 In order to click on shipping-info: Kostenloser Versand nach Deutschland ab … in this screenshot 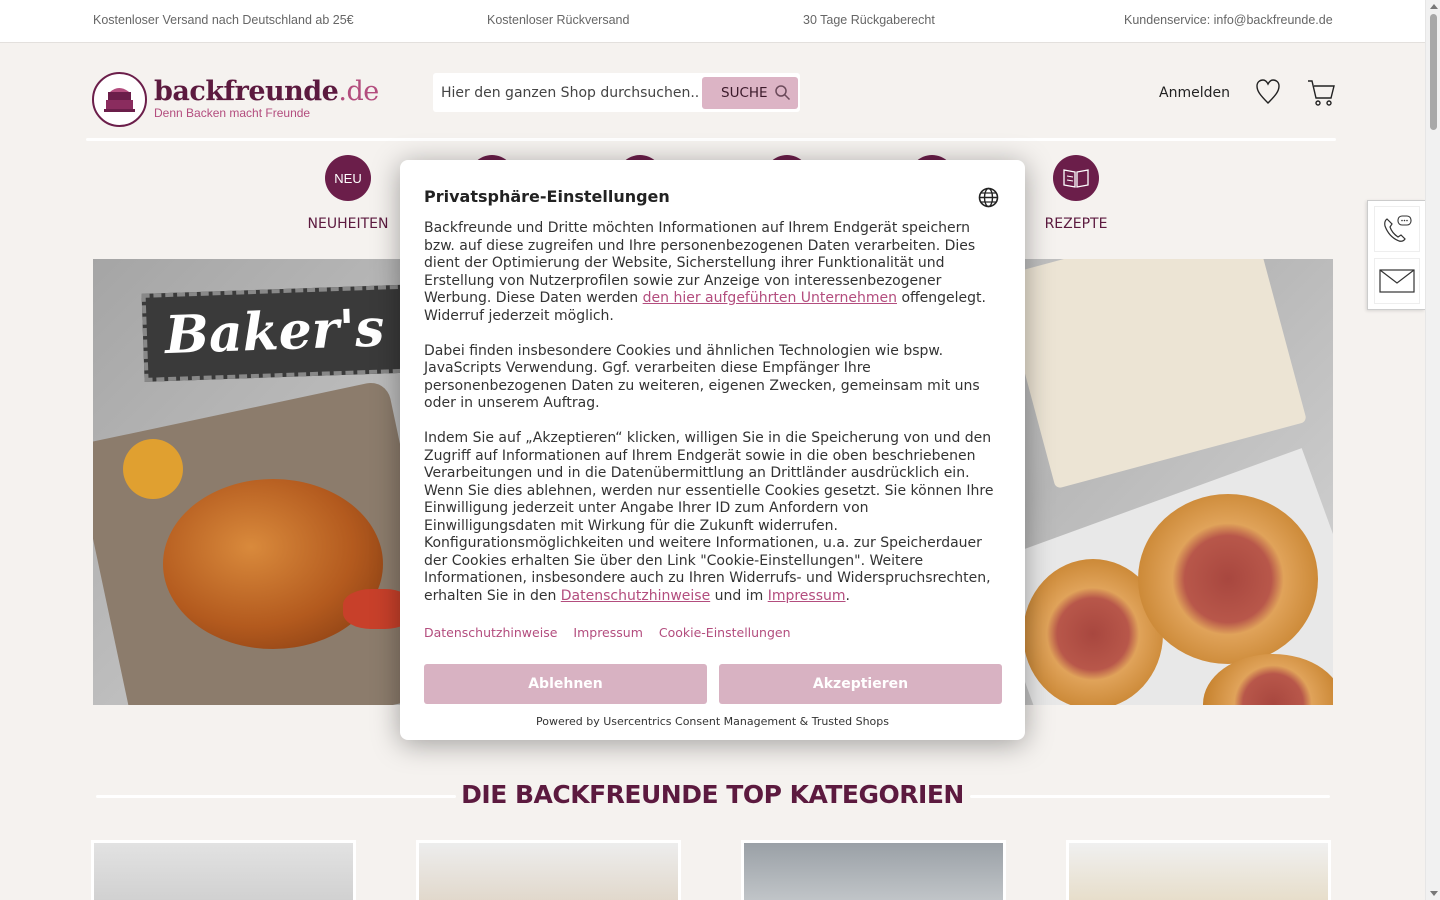, I will do `click(223, 20)`.